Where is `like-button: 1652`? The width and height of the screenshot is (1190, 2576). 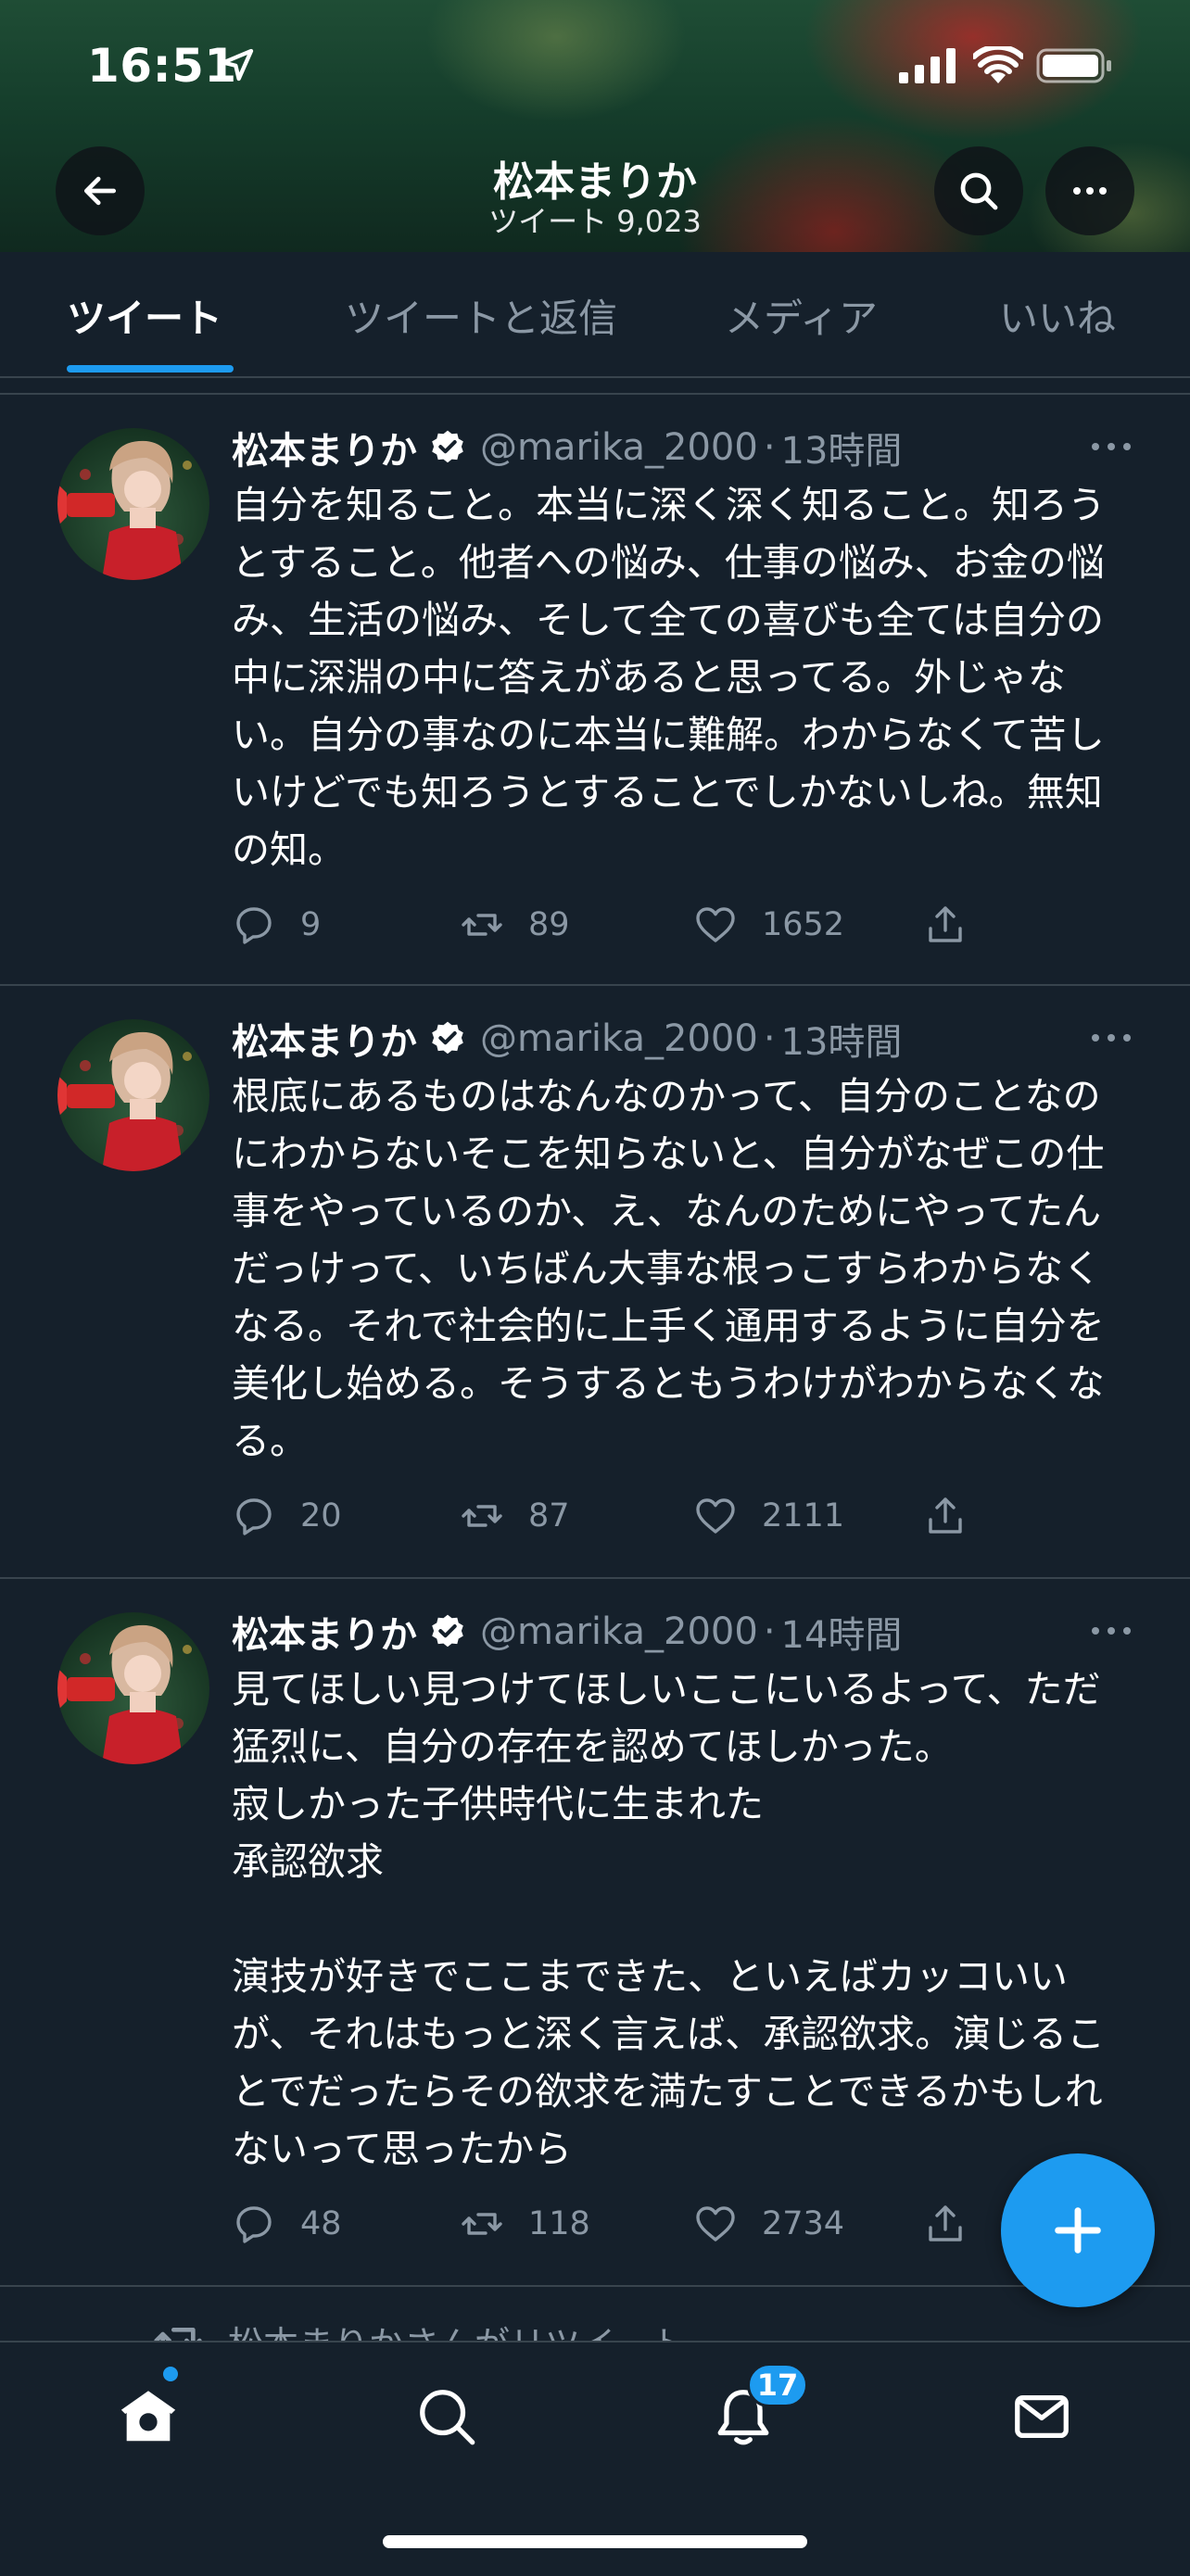
like-button: 1652 is located at coordinates (768, 925).